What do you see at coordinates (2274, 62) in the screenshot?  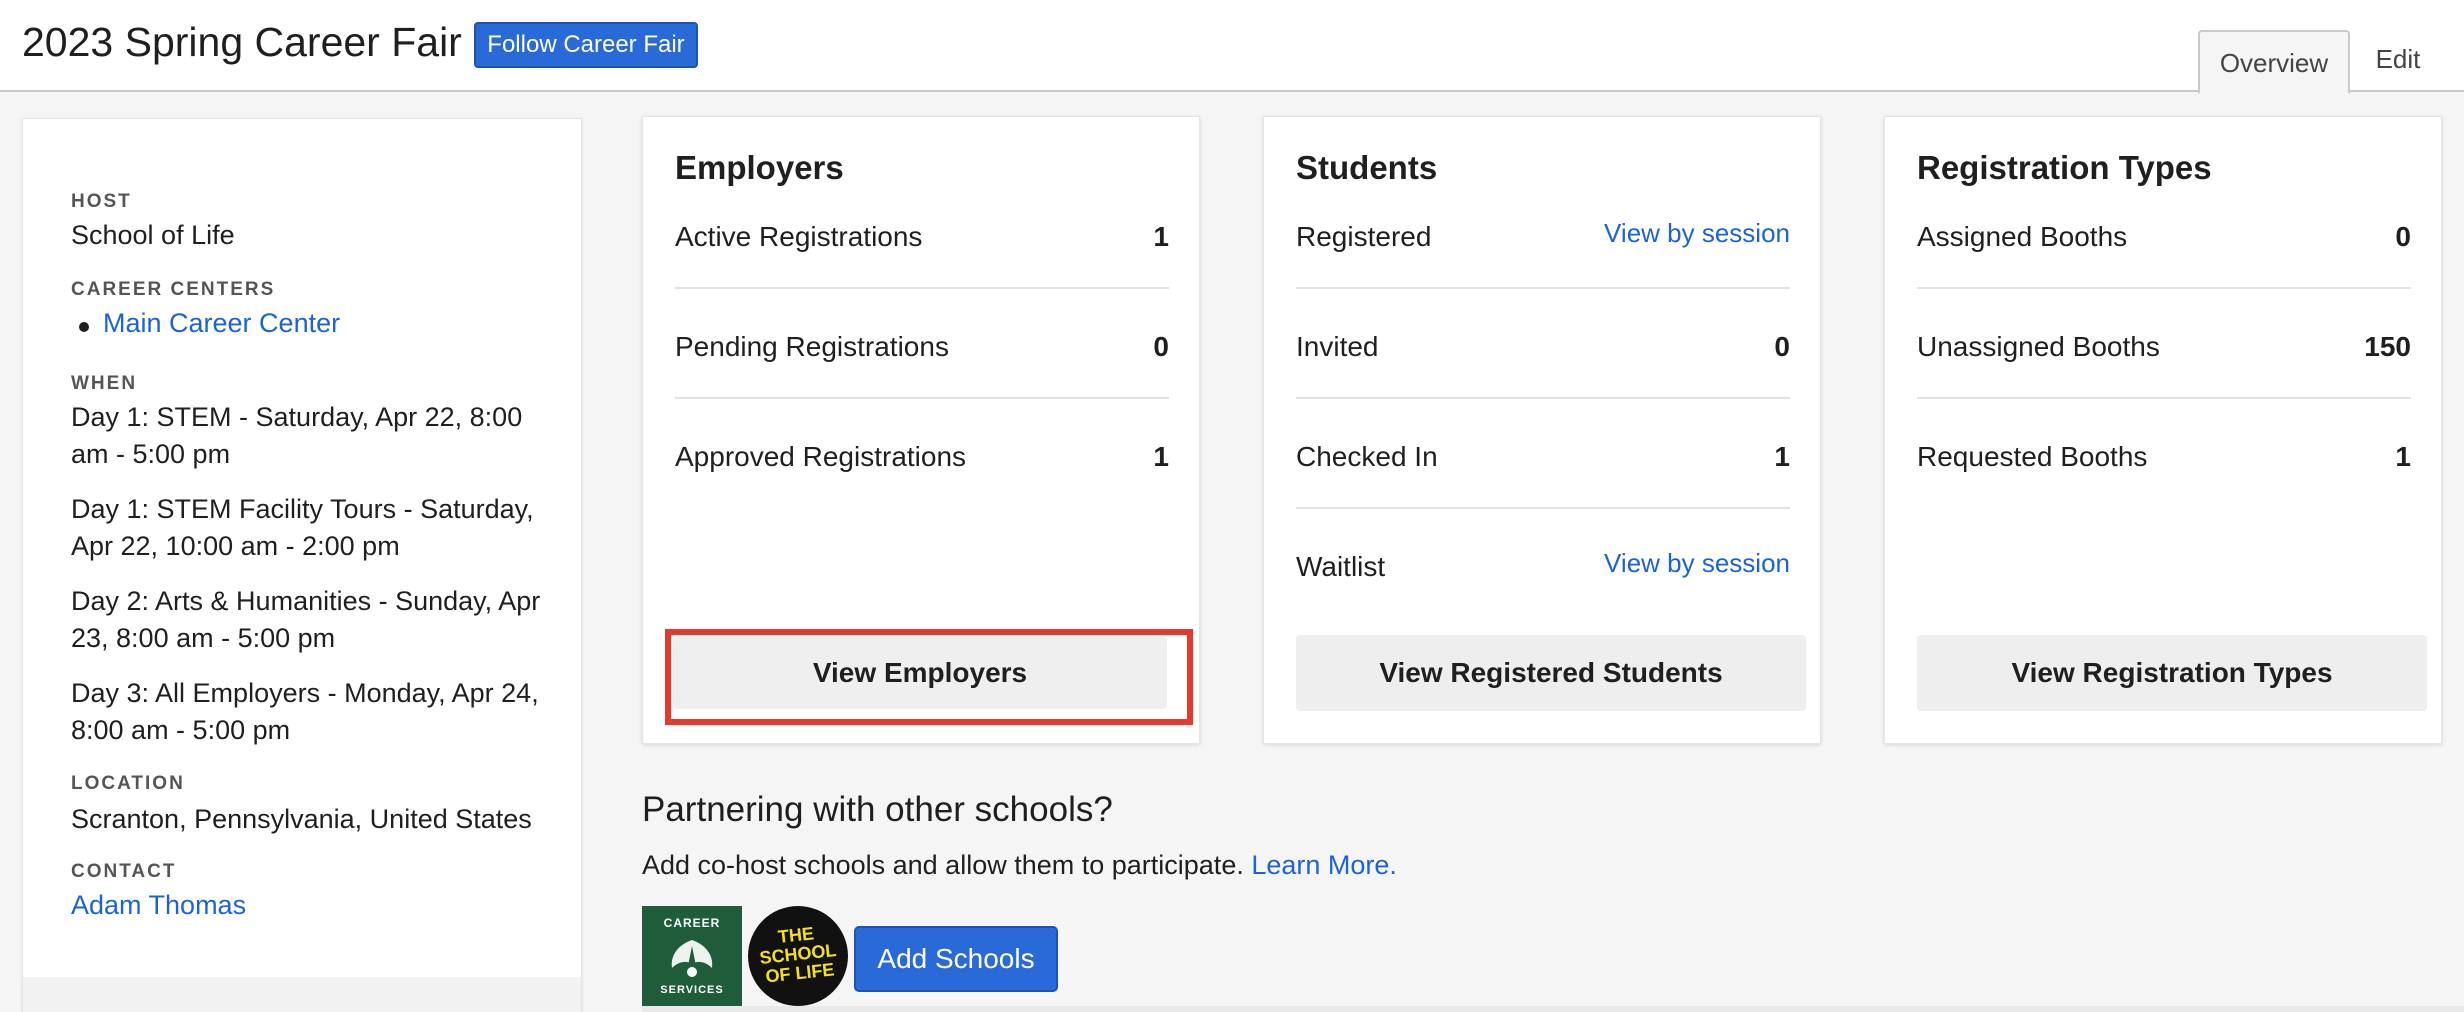 I see `tab-overview: Overview` at bounding box center [2274, 62].